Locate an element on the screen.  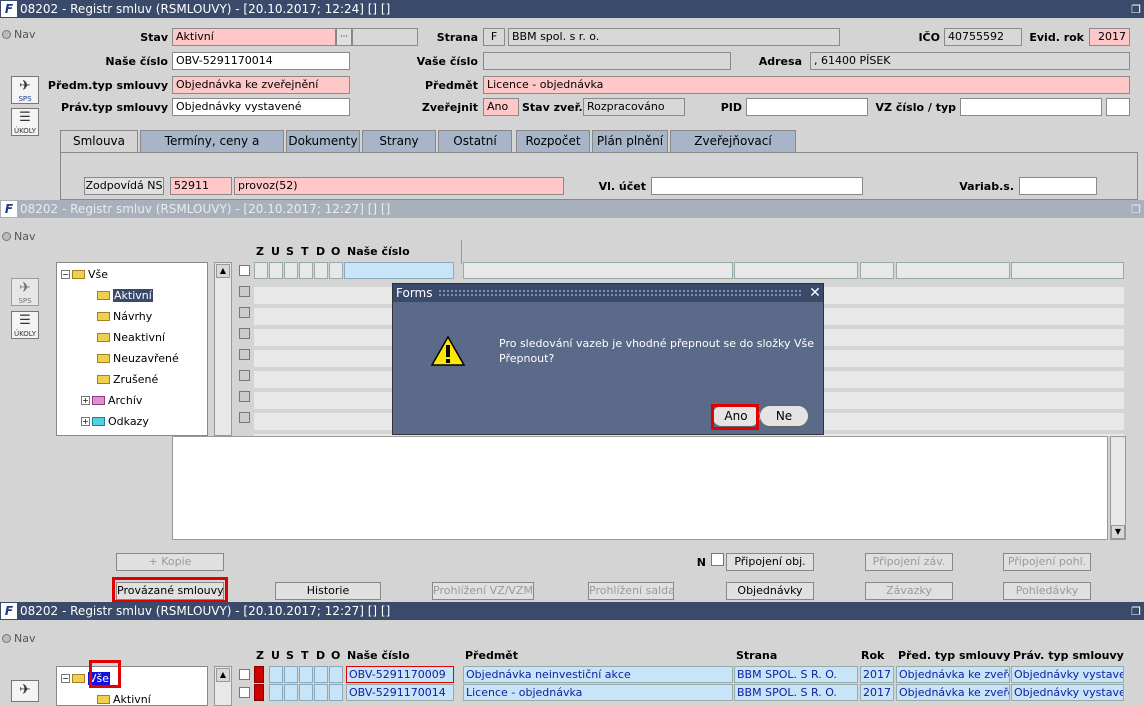
tab-zverejnovaci-dolozka: Zveřejňovací doložka is located at coordinates (733, 149).